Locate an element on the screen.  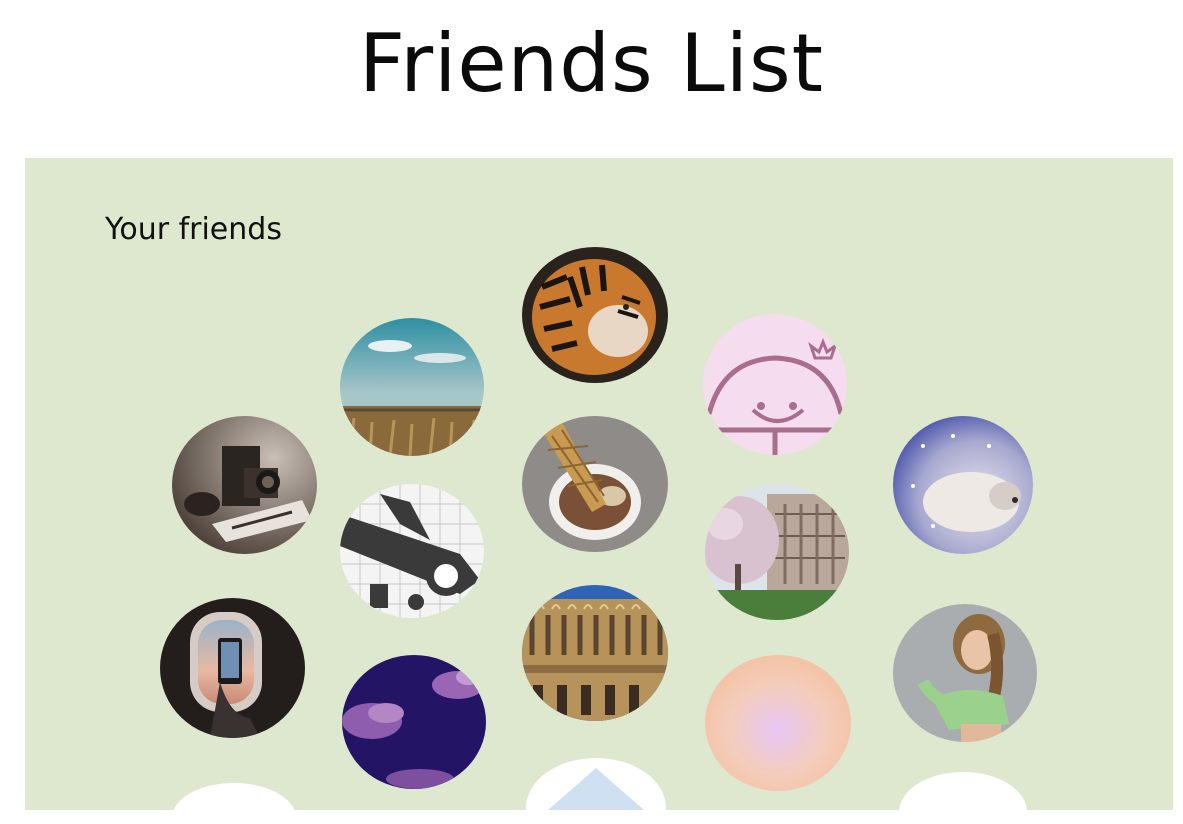
maze-airplane-avatar-image is located at coordinates (412, 551).